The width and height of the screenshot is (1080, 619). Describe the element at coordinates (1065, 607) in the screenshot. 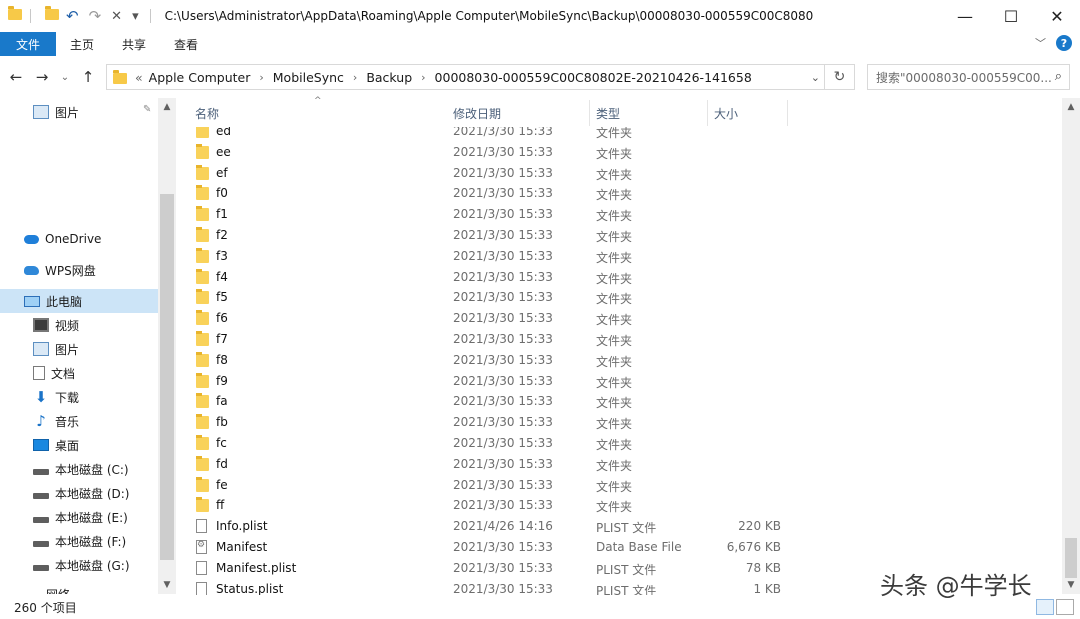

I see `large-icons-view-icon` at that location.